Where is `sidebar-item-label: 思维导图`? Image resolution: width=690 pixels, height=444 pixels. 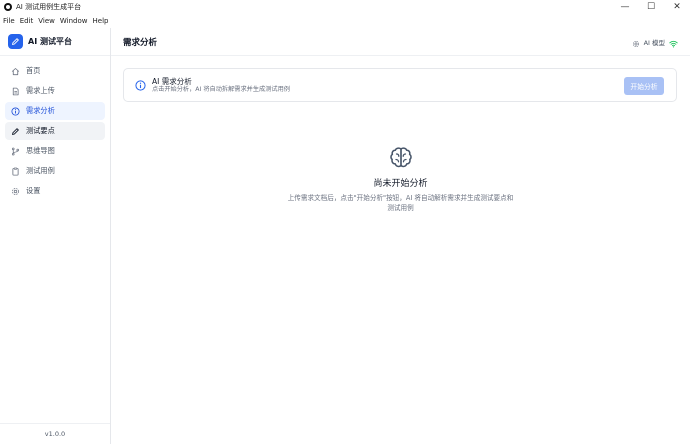 sidebar-item-label: 思维导图 is located at coordinates (40, 150).